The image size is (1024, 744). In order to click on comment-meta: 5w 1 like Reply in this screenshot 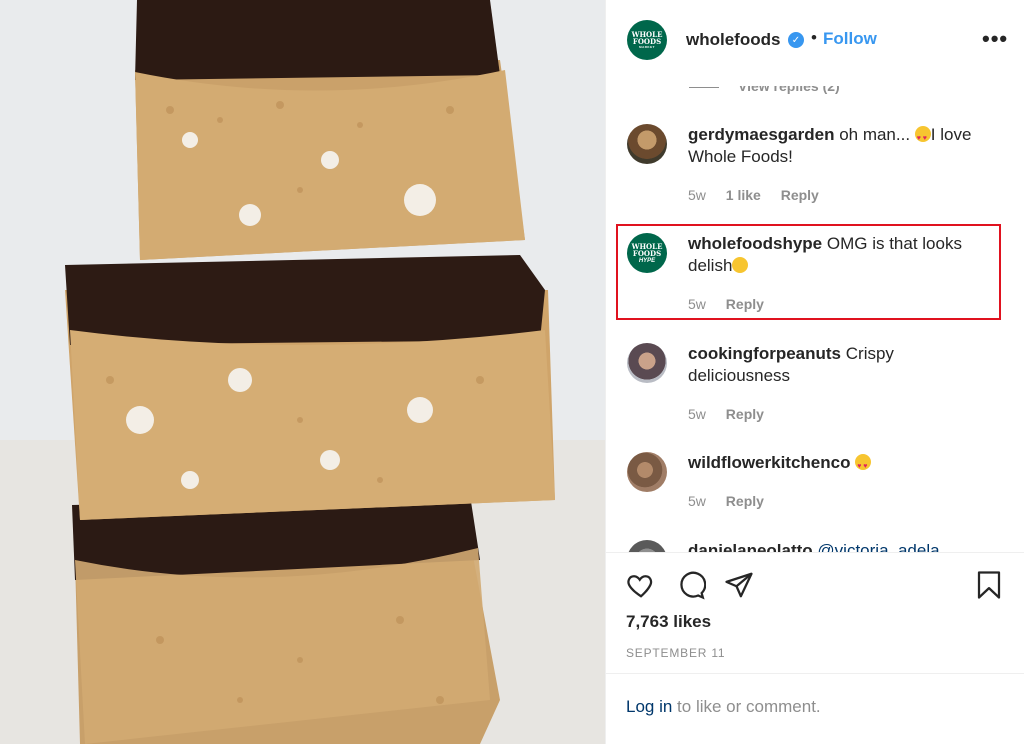, I will do `click(761, 195)`.